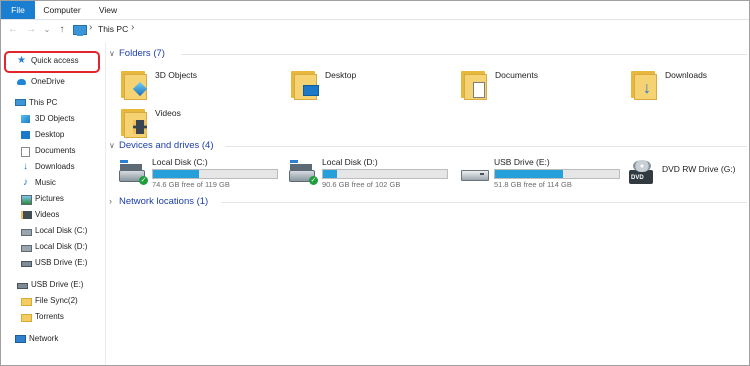 Image resolution: width=750 pixels, height=366 pixels. Describe the element at coordinates (201, 86) in the screenshot. I see `folder-item-3d-objects: 3D Objects` at that location.